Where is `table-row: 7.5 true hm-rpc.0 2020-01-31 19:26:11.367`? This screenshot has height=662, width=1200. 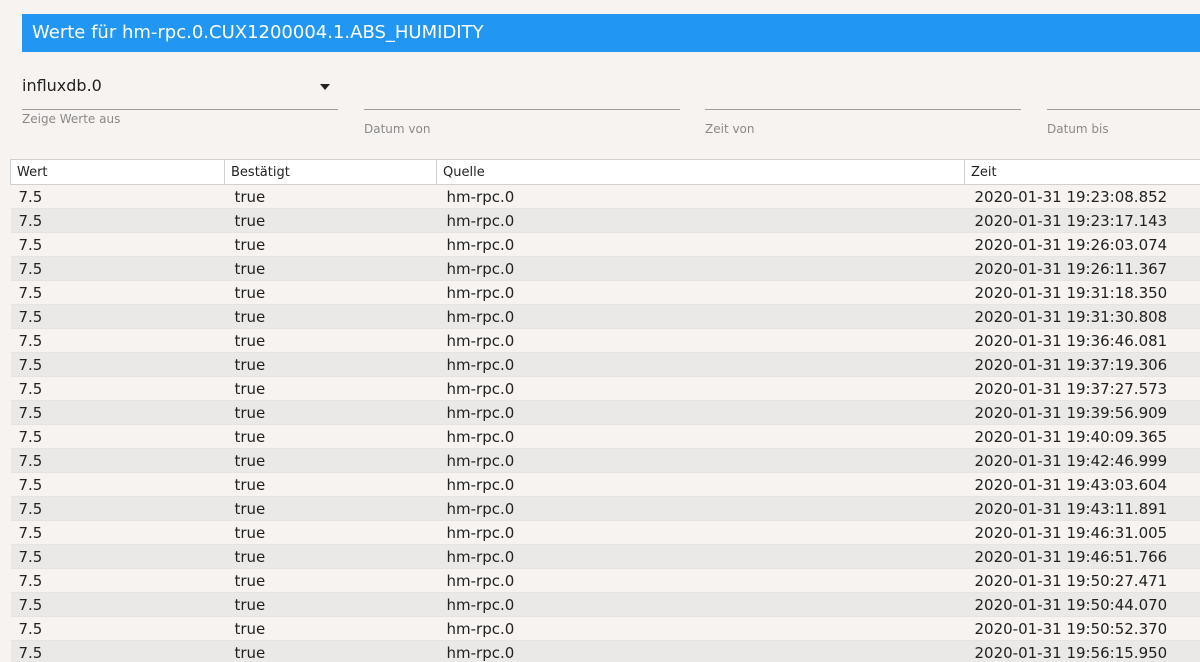 table-row: 7.5 true hm-rpc.0 2020-01-31 19:26:11.367 is located at coordinates (605, 268).